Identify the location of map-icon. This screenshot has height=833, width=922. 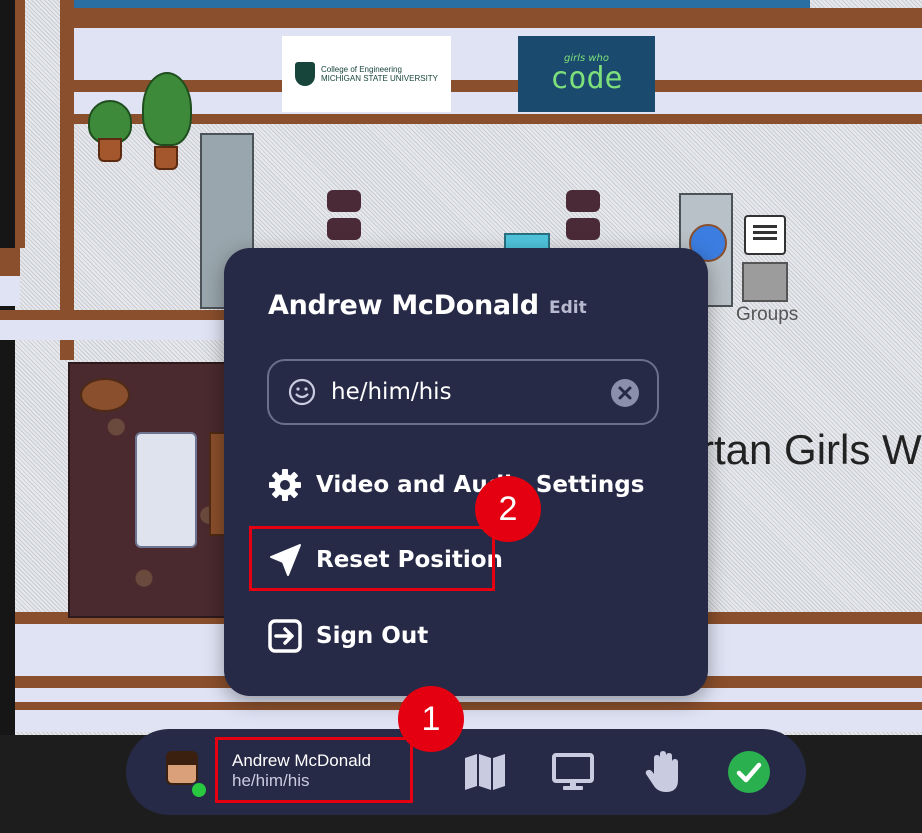
(485, 772).